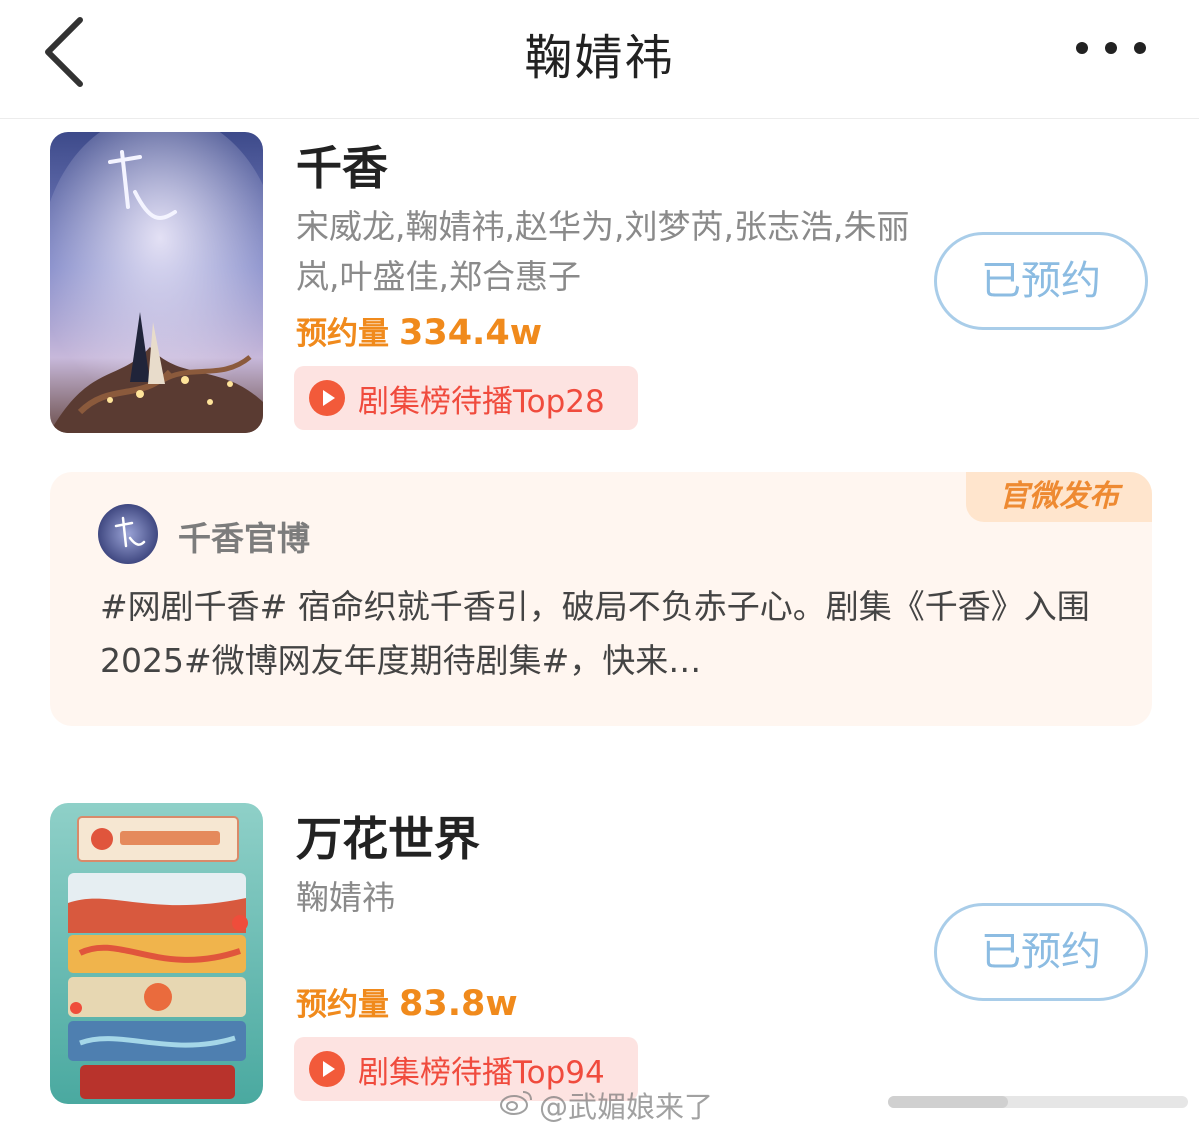 The image size is (1199, 1131). I want to click on reserve-count-row: 预约量 334.4w, so click(419, 330).